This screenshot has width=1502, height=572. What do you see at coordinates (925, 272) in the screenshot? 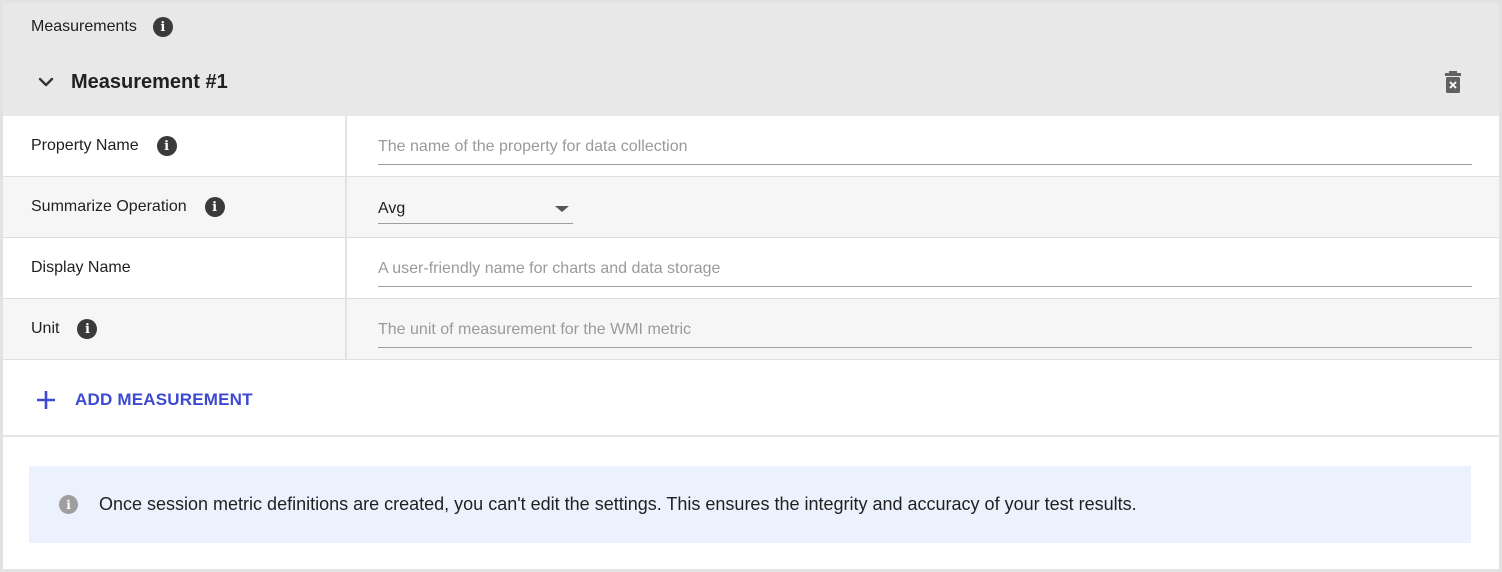
I see `display-name-input` at bounding box center [925, 272].